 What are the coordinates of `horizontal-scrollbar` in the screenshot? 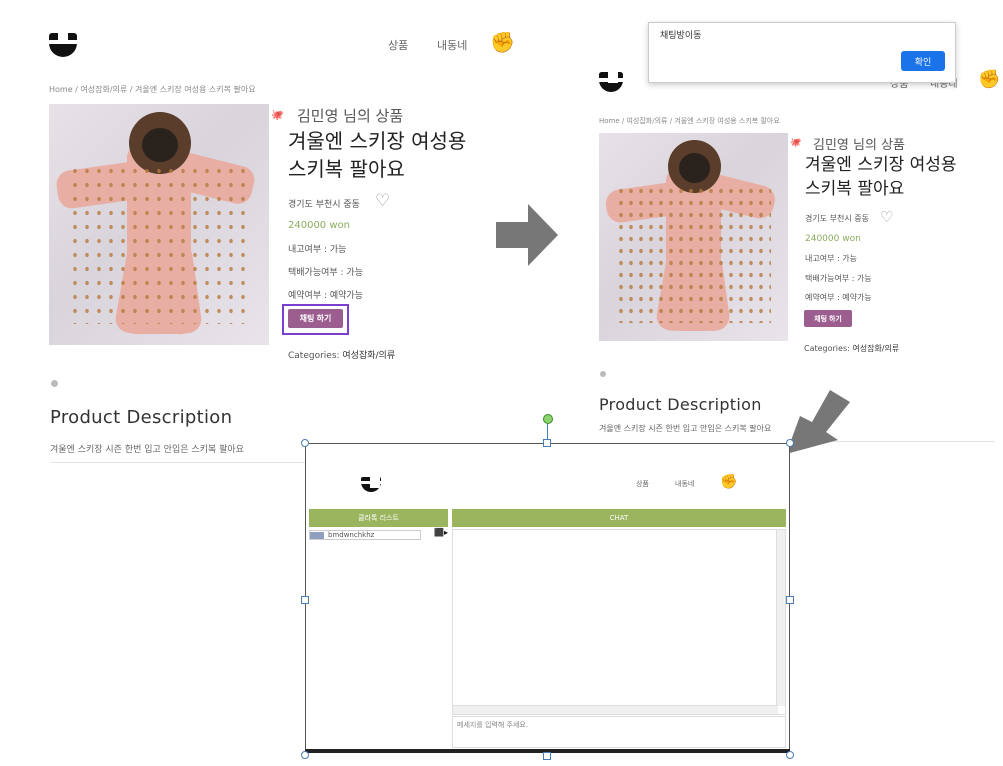 It's located at (615, 709).